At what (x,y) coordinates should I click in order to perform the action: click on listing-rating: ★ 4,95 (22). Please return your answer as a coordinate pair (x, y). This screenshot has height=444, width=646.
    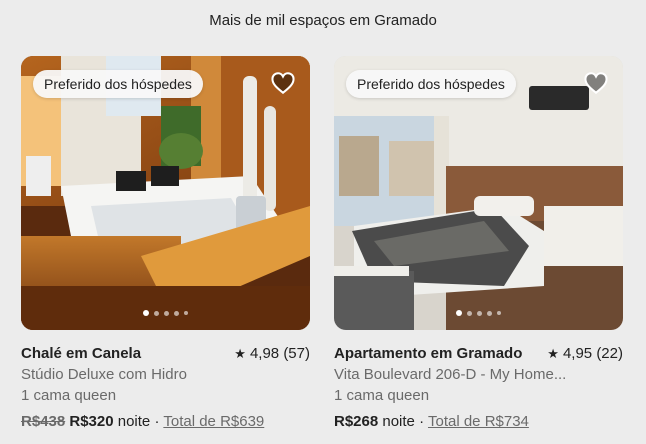
    Looking at the image, I should click on (585, 353).